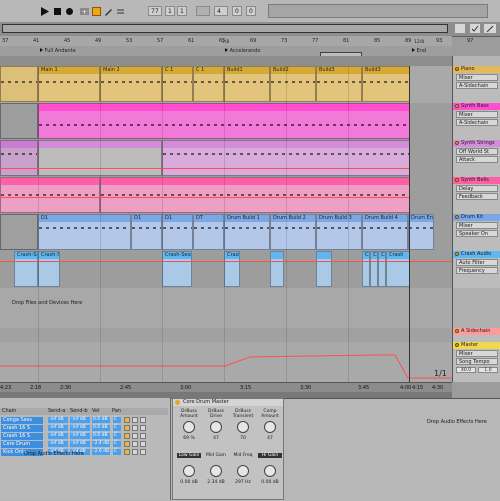  I want to click on locator-full-andante: Full Andante, so click(58, 51).